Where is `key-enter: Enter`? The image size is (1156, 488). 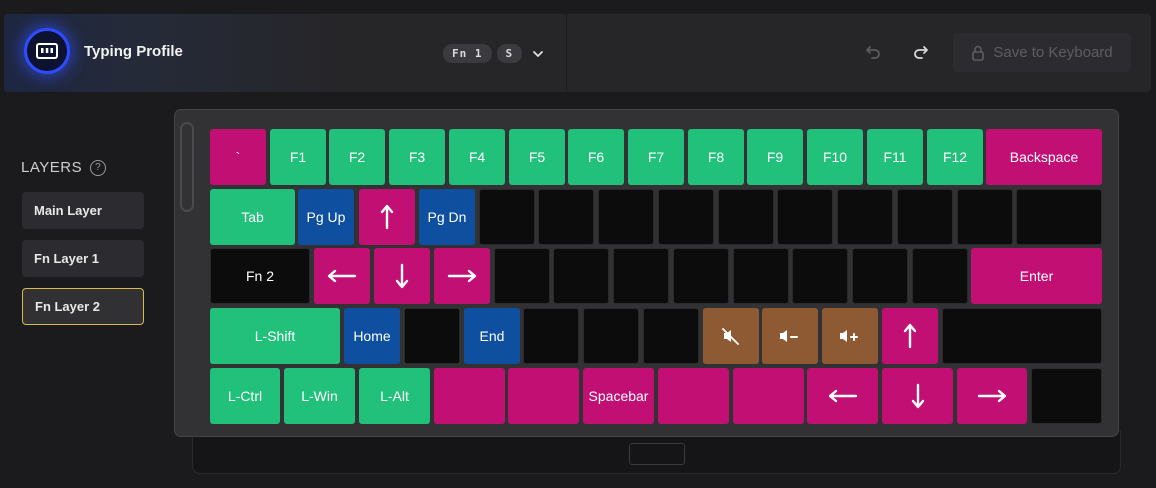
key-enter: Enter is located at coordinates (1036, 276).